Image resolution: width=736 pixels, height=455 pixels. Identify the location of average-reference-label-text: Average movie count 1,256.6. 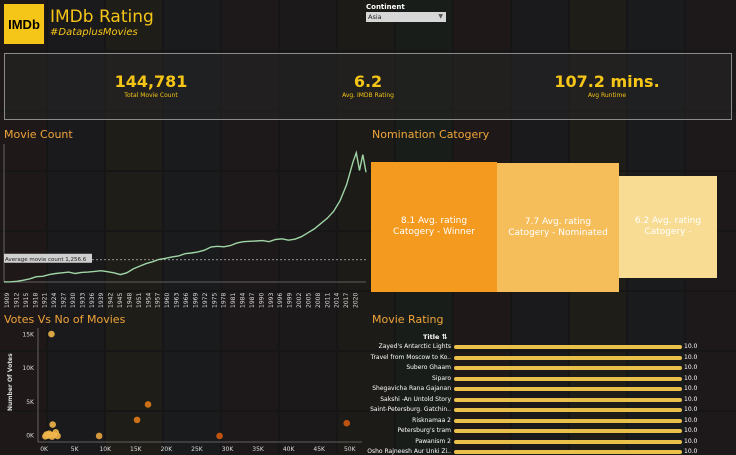
(46, 260).